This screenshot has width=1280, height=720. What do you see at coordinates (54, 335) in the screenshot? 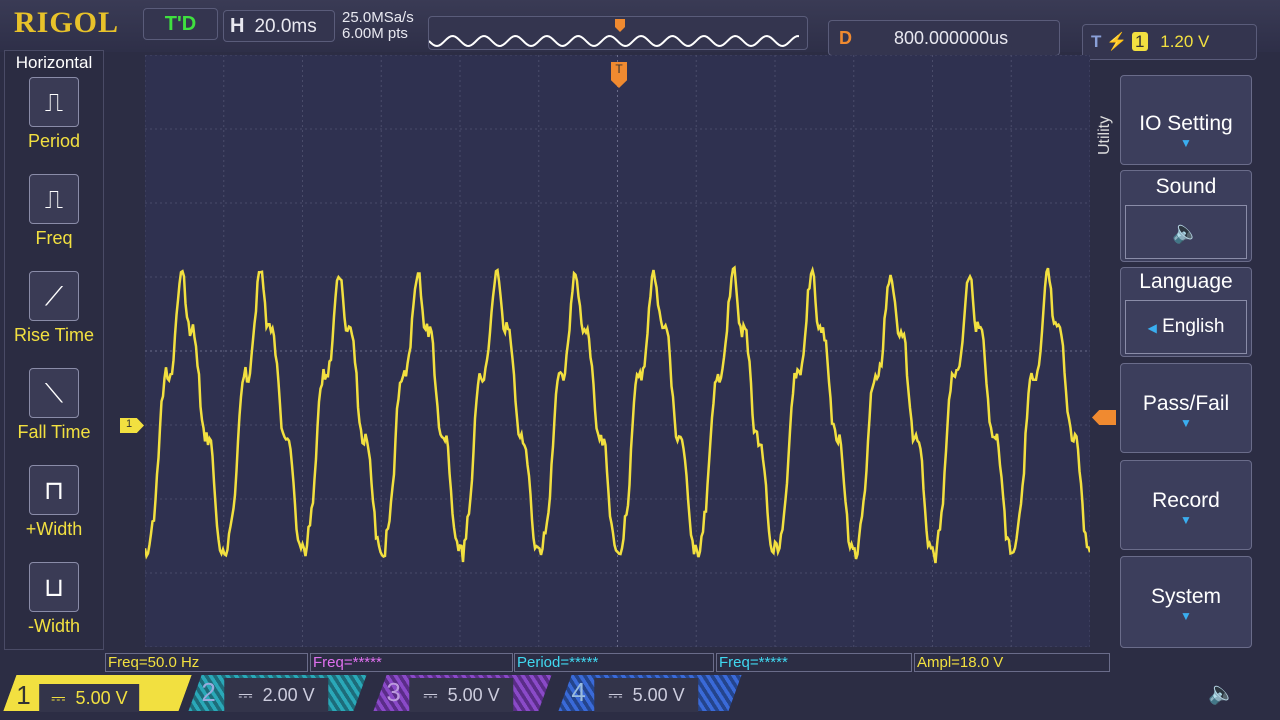
I see `menu-label: Rise Time` at bounding box center [54, 335].